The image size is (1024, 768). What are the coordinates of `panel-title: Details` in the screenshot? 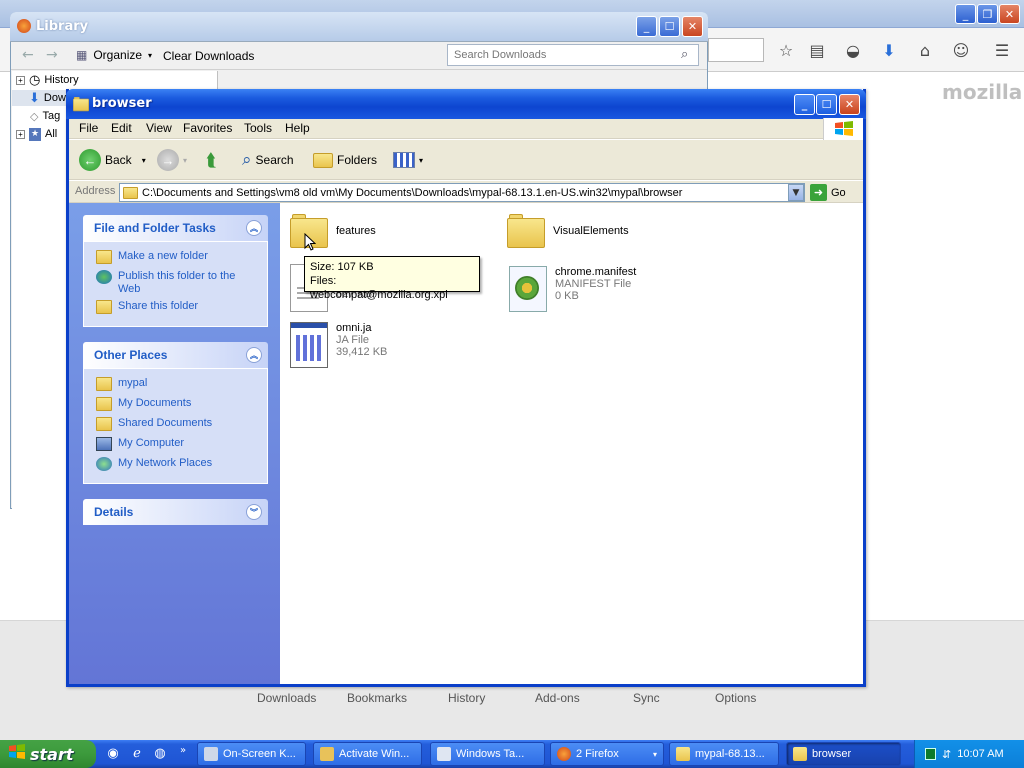 It's located at (114, 512).